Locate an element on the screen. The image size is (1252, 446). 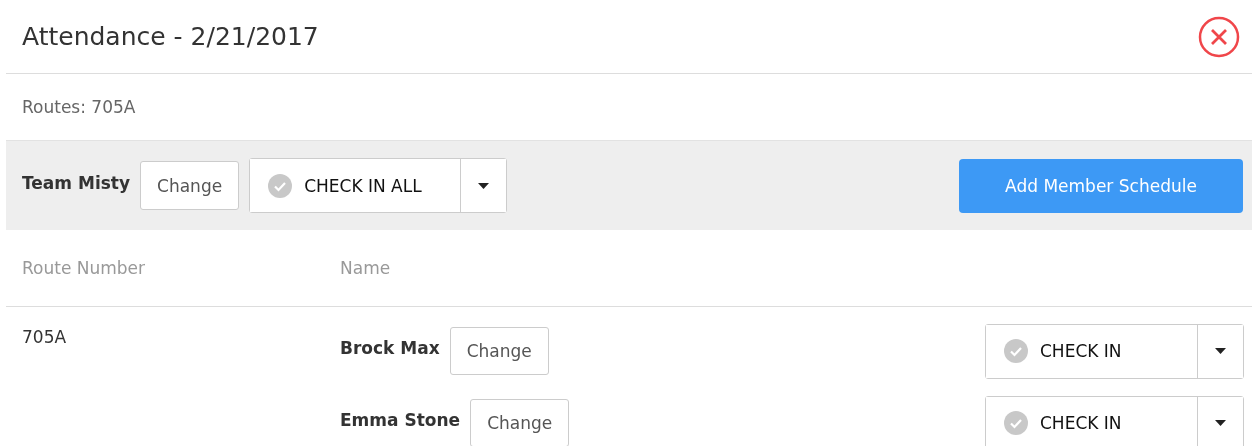
column-header: Name is located at coordinates (365, 268).